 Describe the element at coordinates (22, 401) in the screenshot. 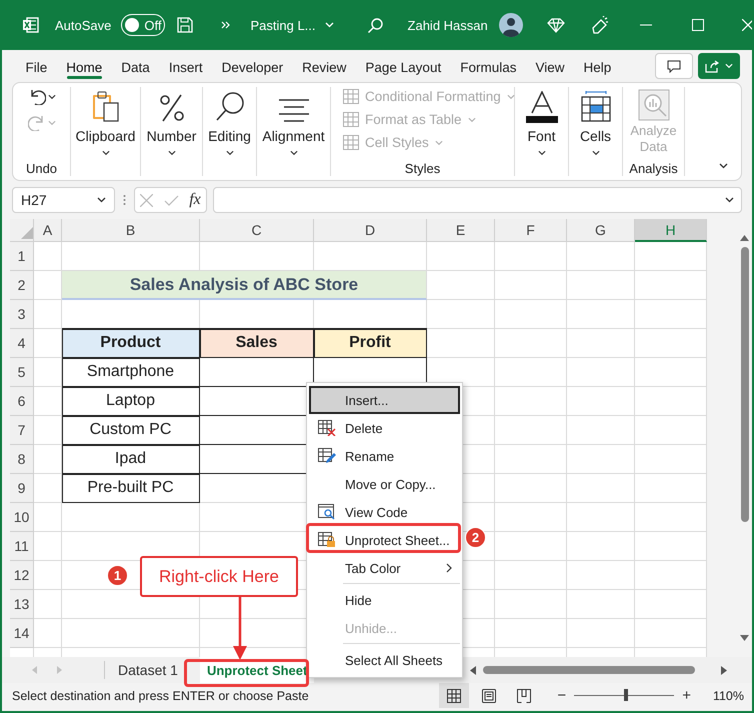

I see `row-header: 6` at that location.